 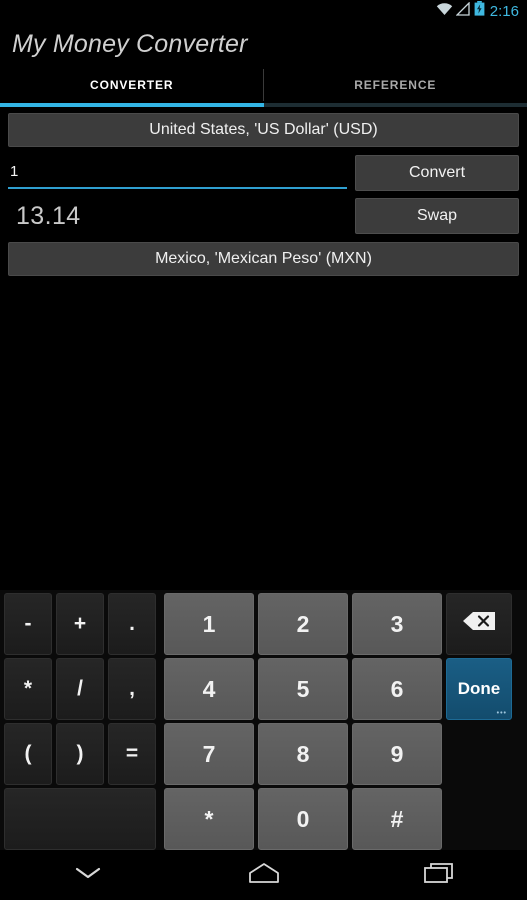 I want to click on convert-button: Convert, so click(x=437, y=173).